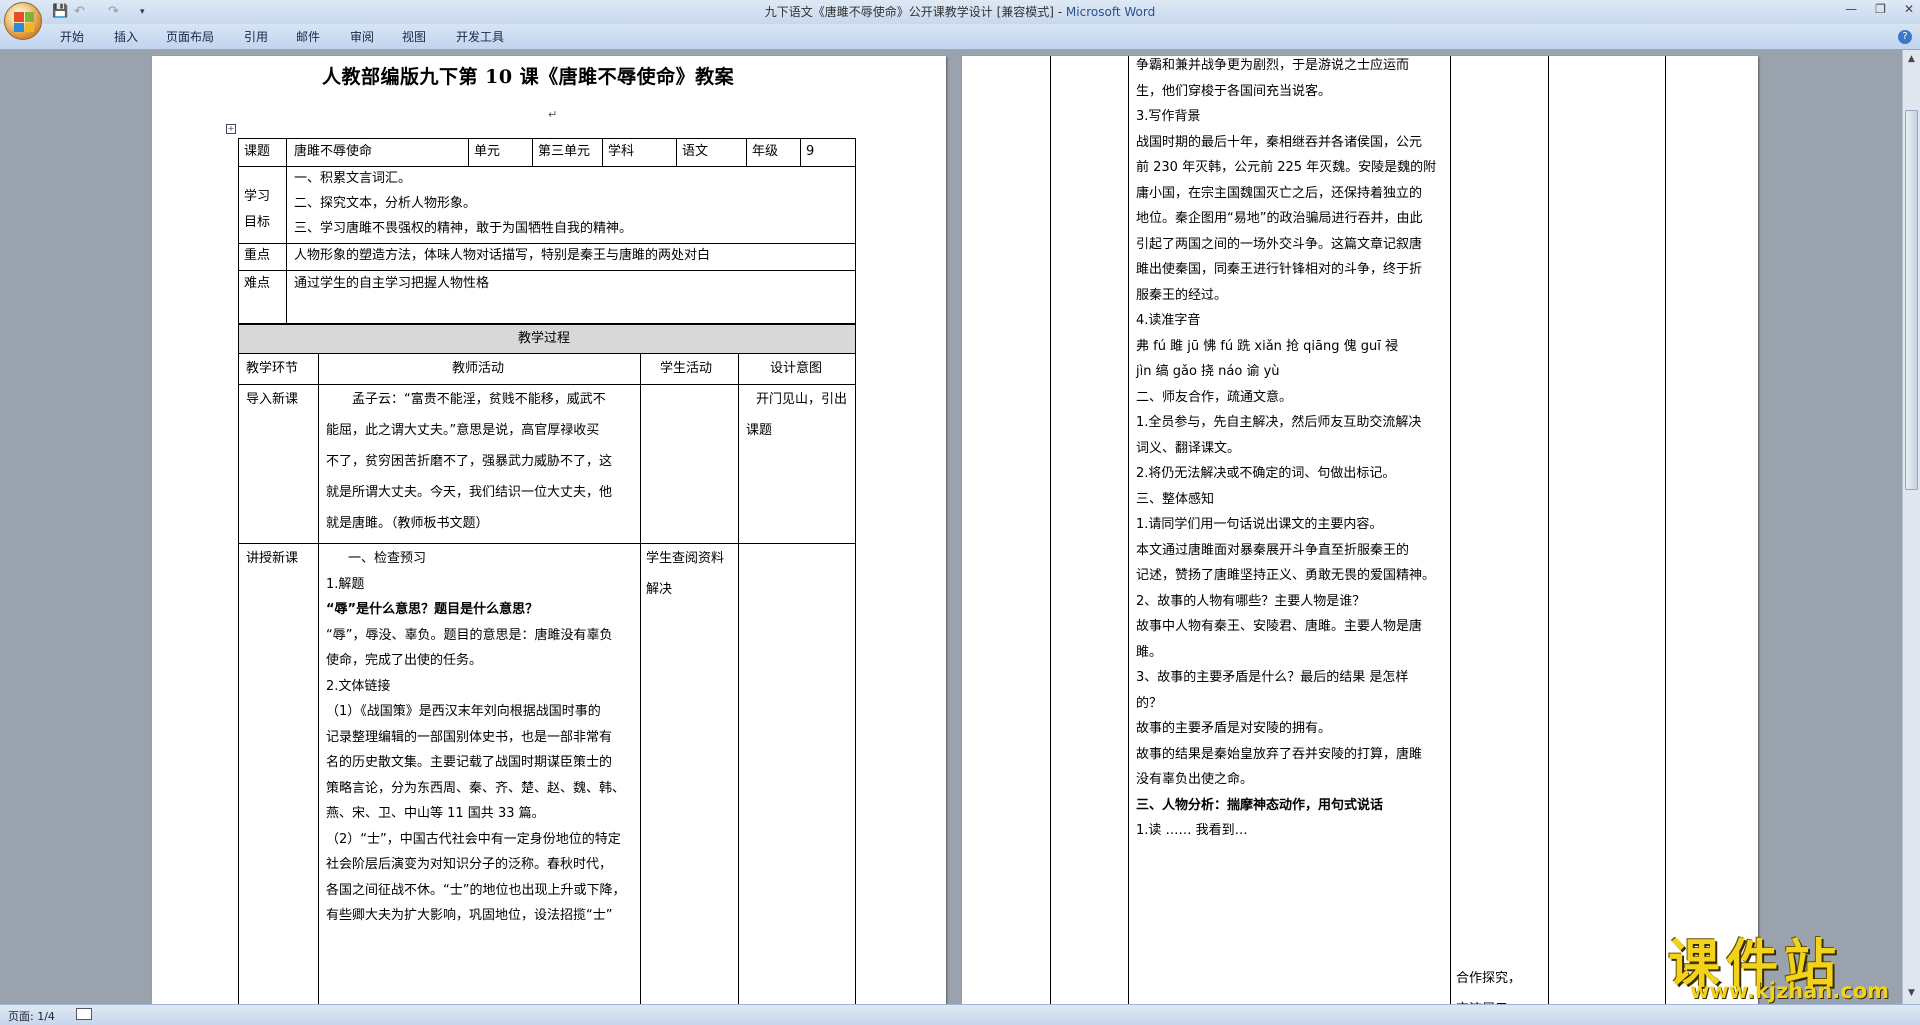 The width and height of the screenshot is (1920, 1025). What do you see at coordinates (479, 399) in the screenshot?
I see `row1-teacher-line: 孟子云：“富贵不能淫，贫贱不能移，威武不` at bounding box center [479, 399].